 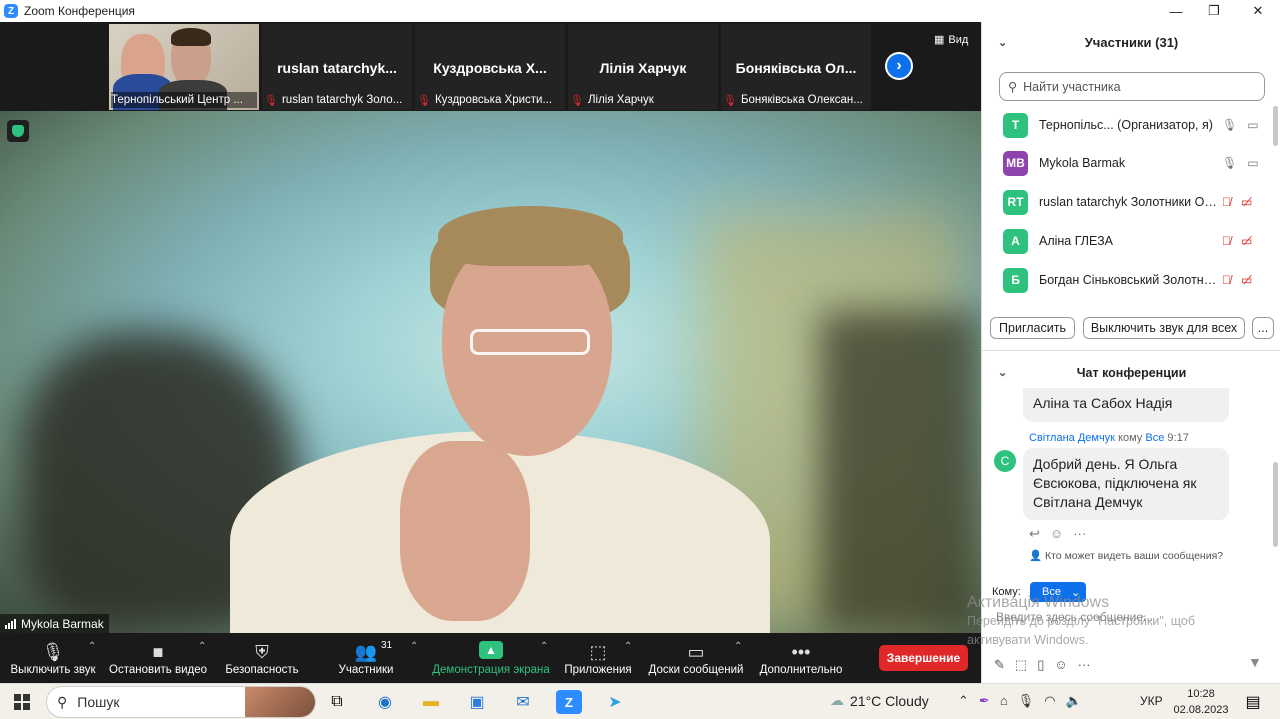 I want to click on reply-icon: ↩, so click(x=1034, y=534).